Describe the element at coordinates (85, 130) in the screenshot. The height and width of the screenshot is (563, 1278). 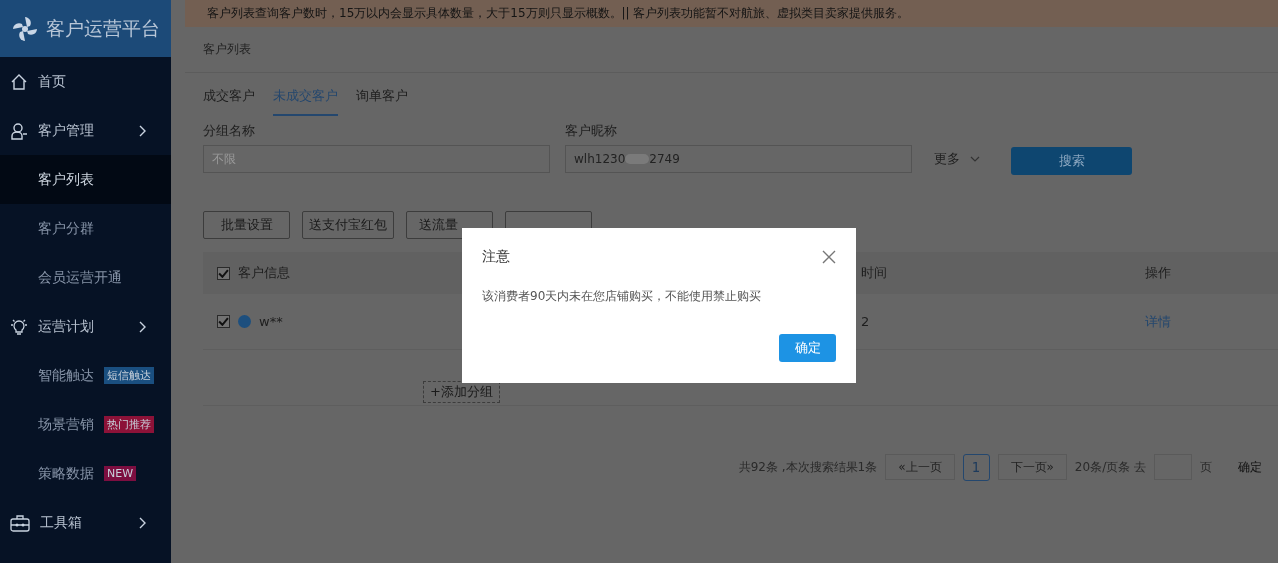
I see `sidebar-item: 客户管理` at that location.